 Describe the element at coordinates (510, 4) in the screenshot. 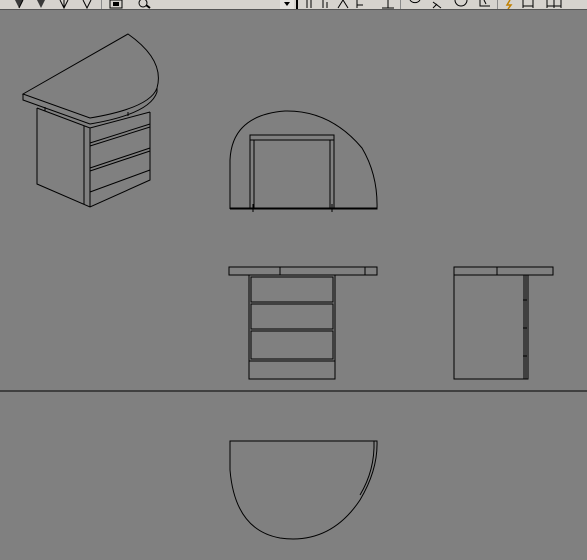

I see `snap-quick-icon` at that location.